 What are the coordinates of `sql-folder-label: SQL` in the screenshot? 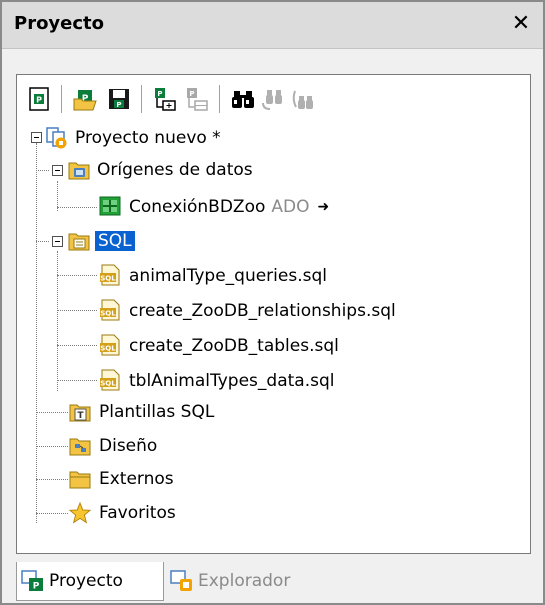 It's located at (115, 241).